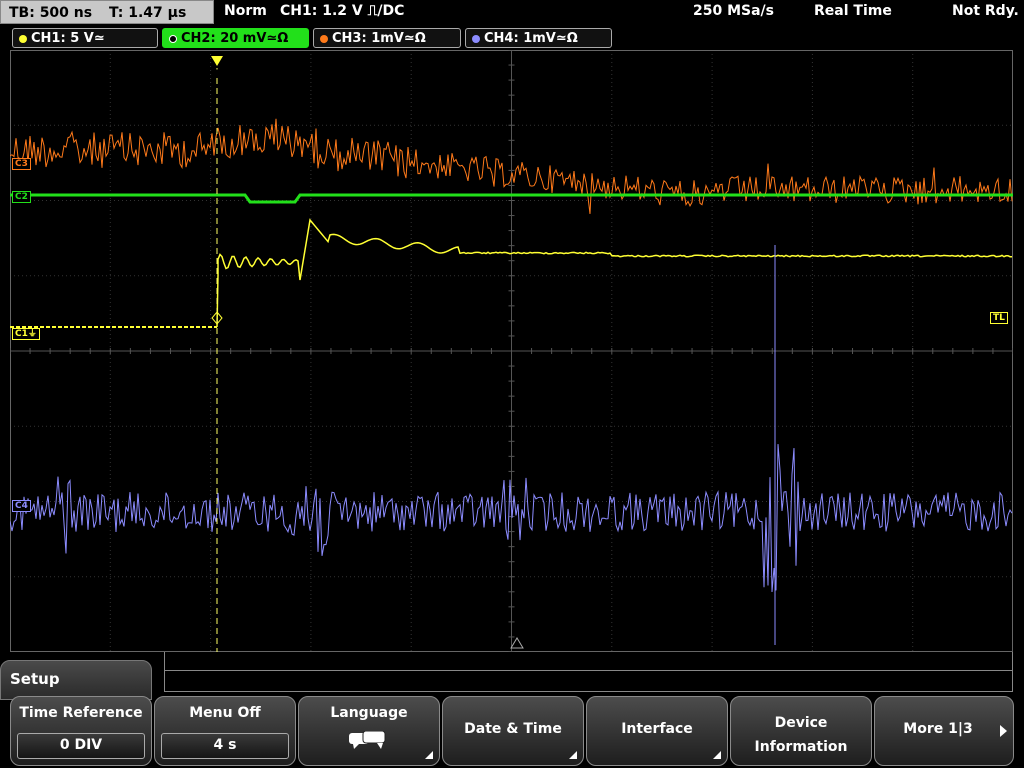  I want to click on trigger-level-text: TL, so click(999, 318).